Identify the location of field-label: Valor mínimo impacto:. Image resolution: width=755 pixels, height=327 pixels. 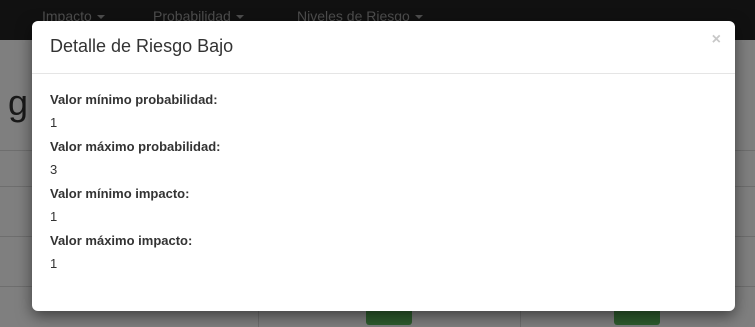
(120, 193).